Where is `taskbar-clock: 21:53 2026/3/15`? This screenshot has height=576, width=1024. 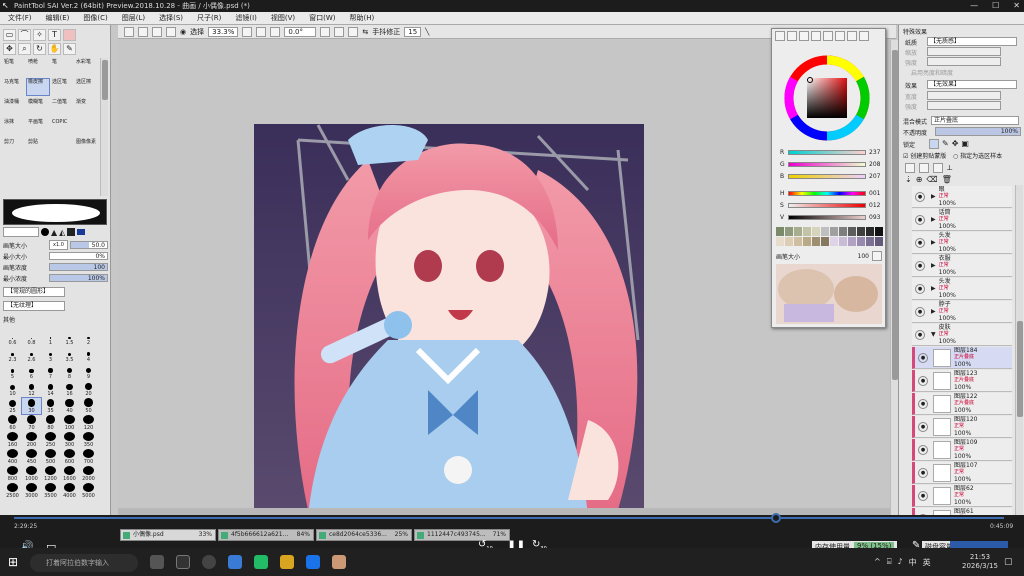
taskbar-clock: 21:53 2026/3/15 is located at coordinates (980, 562).